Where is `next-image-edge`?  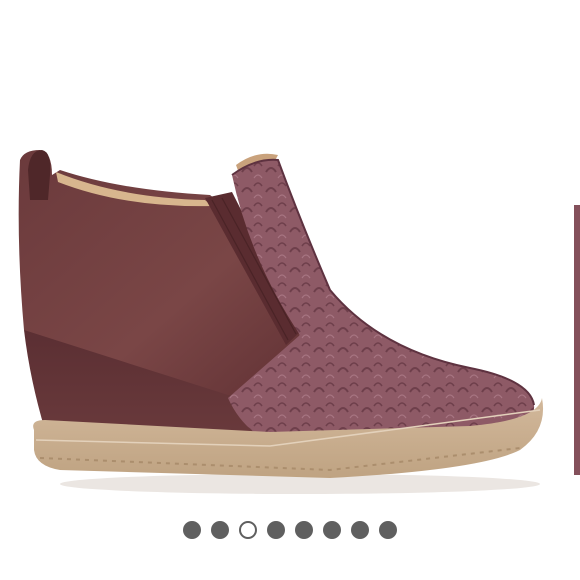
next-image-edge is located at coordinates (577, 340).